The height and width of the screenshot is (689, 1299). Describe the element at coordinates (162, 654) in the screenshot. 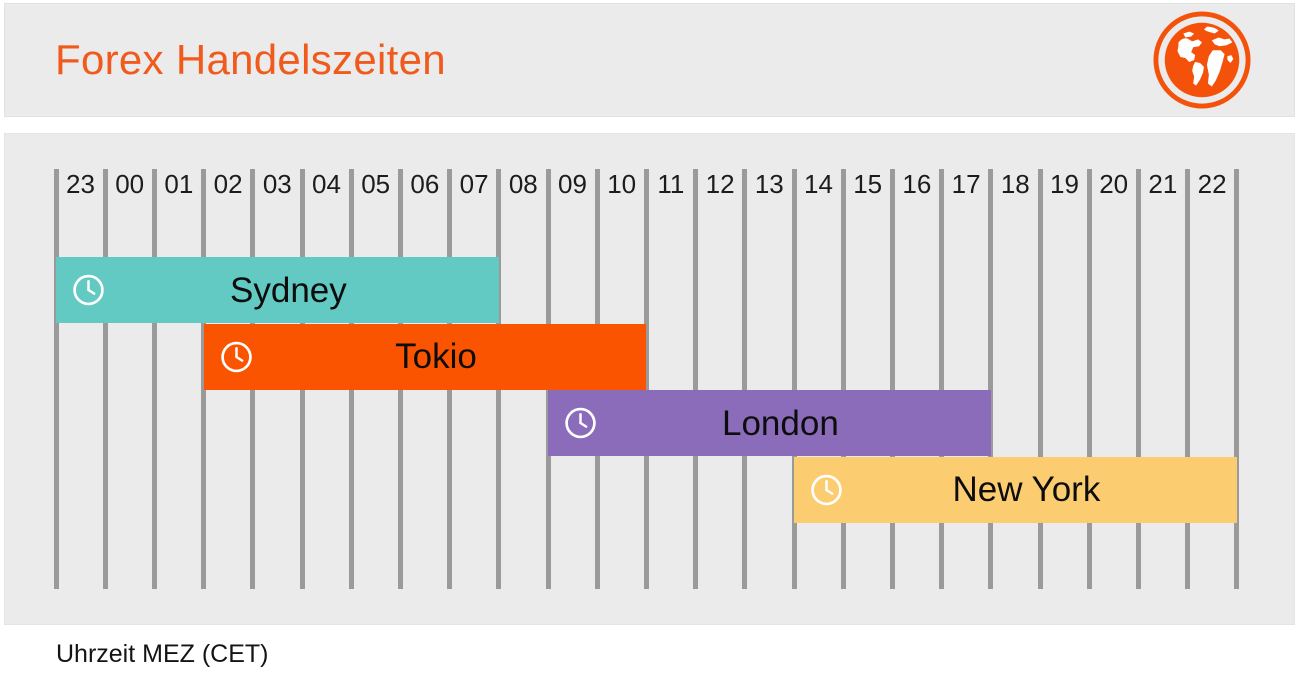

I see `axis-caption: Uhrzeit MEZ (CET)` at that location.